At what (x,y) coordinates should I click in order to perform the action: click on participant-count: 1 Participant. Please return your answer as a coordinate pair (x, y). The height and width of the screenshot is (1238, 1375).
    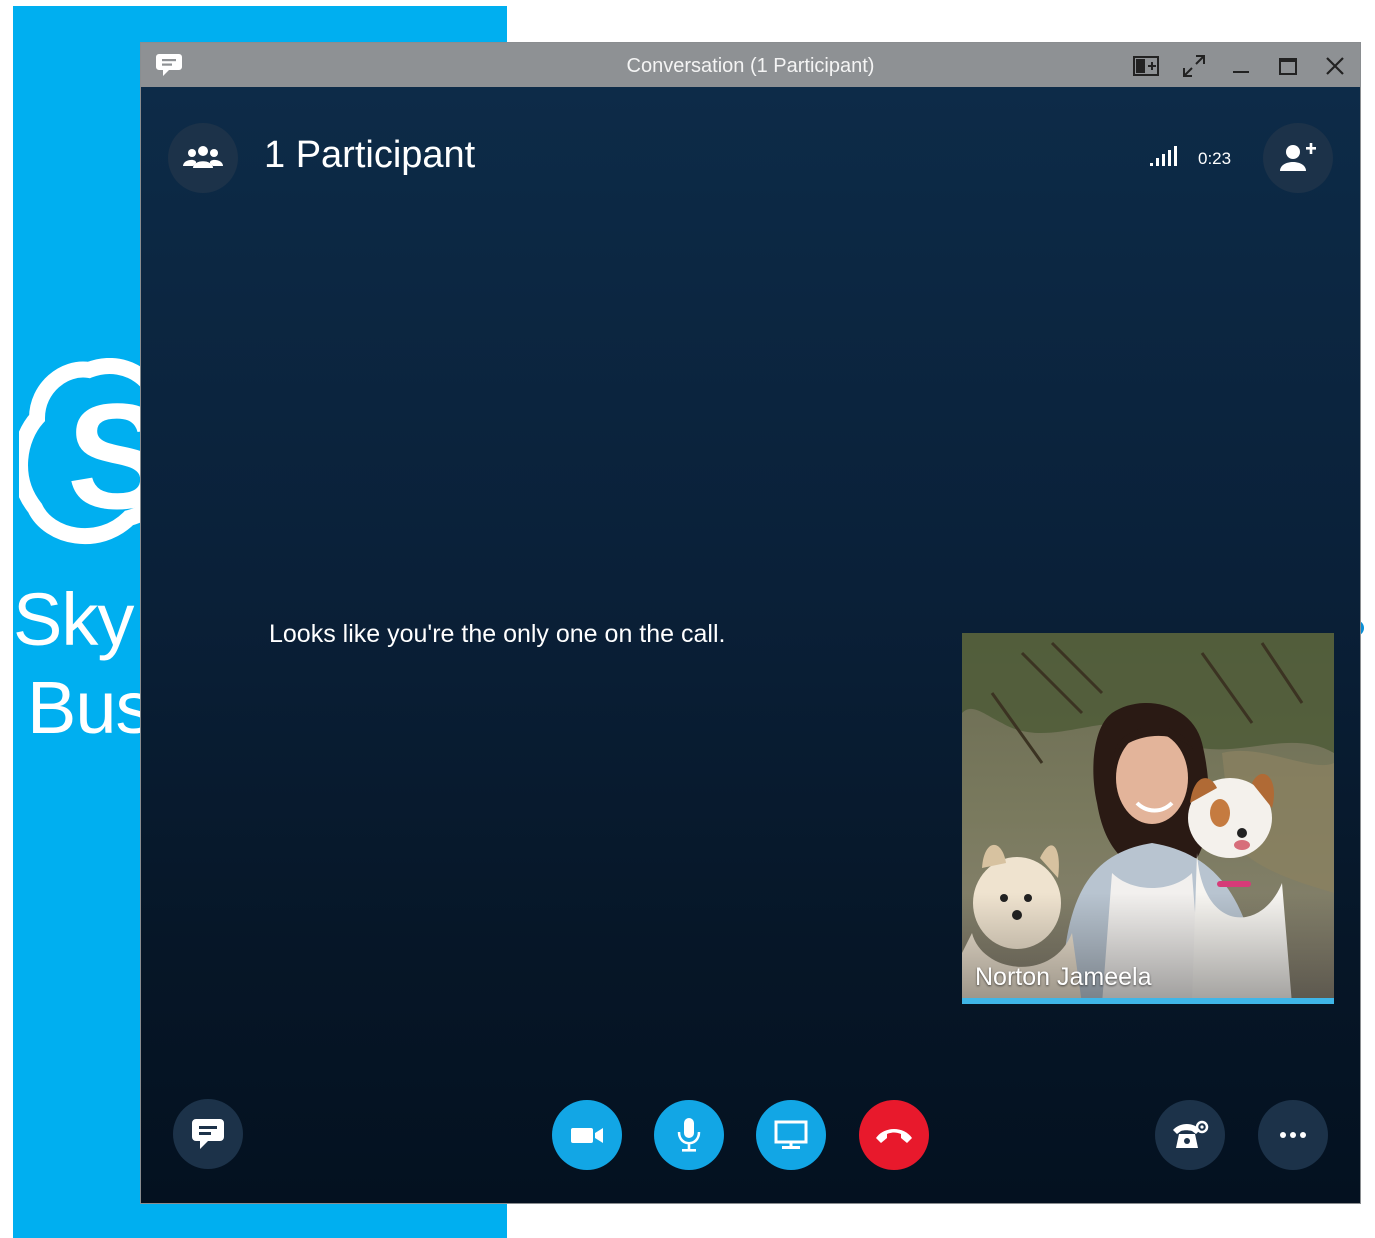
    Looking at the image, I should click on (369, 155).